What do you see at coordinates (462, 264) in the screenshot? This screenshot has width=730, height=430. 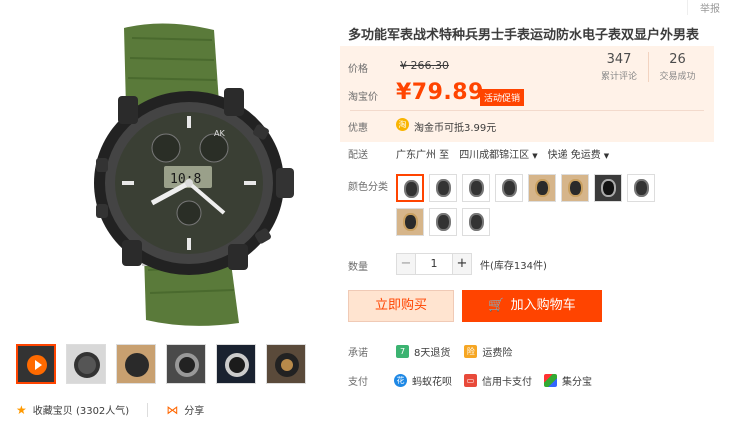 I see `increase-button: +` at bounding box center [462, 264].